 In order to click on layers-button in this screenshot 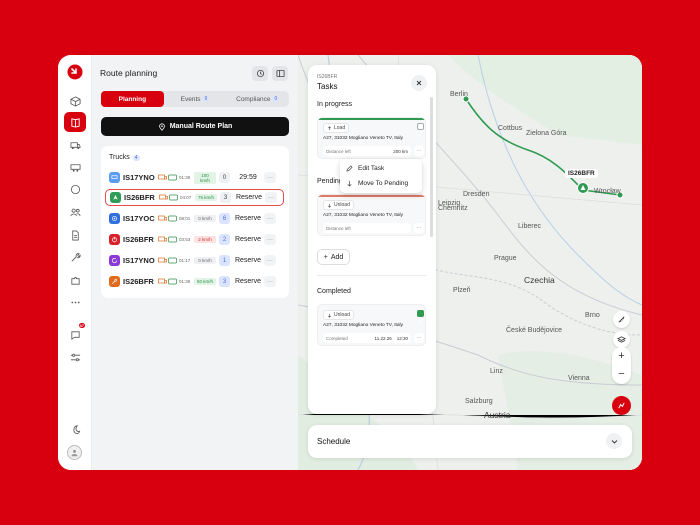, I will do `click(621, 339)`.